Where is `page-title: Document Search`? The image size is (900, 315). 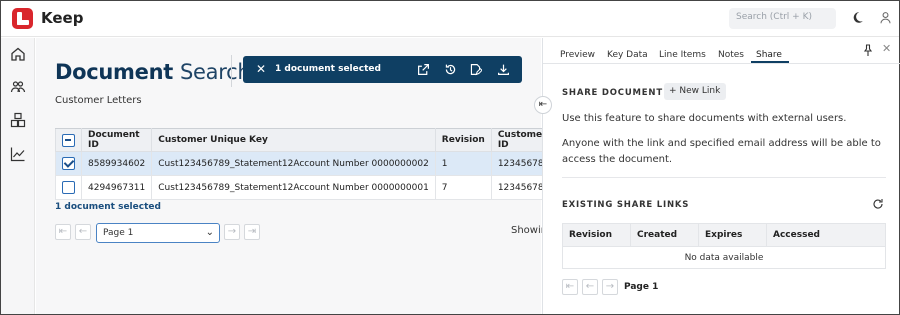
page-title: Document Search is located at coordinates (153, 72).